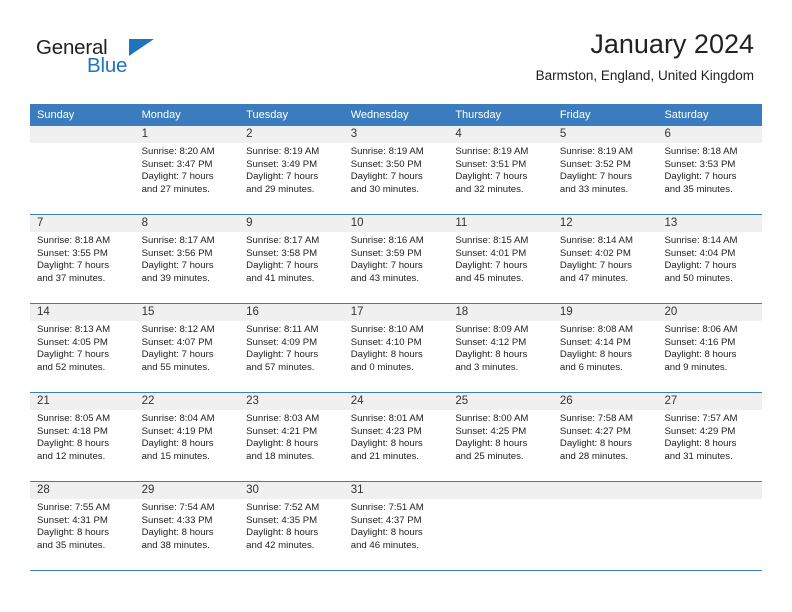  Describe the element at coordinates (595, 342) in the screenshot. I see `day-info-line: Sunset: 4:14 PM` at that location.